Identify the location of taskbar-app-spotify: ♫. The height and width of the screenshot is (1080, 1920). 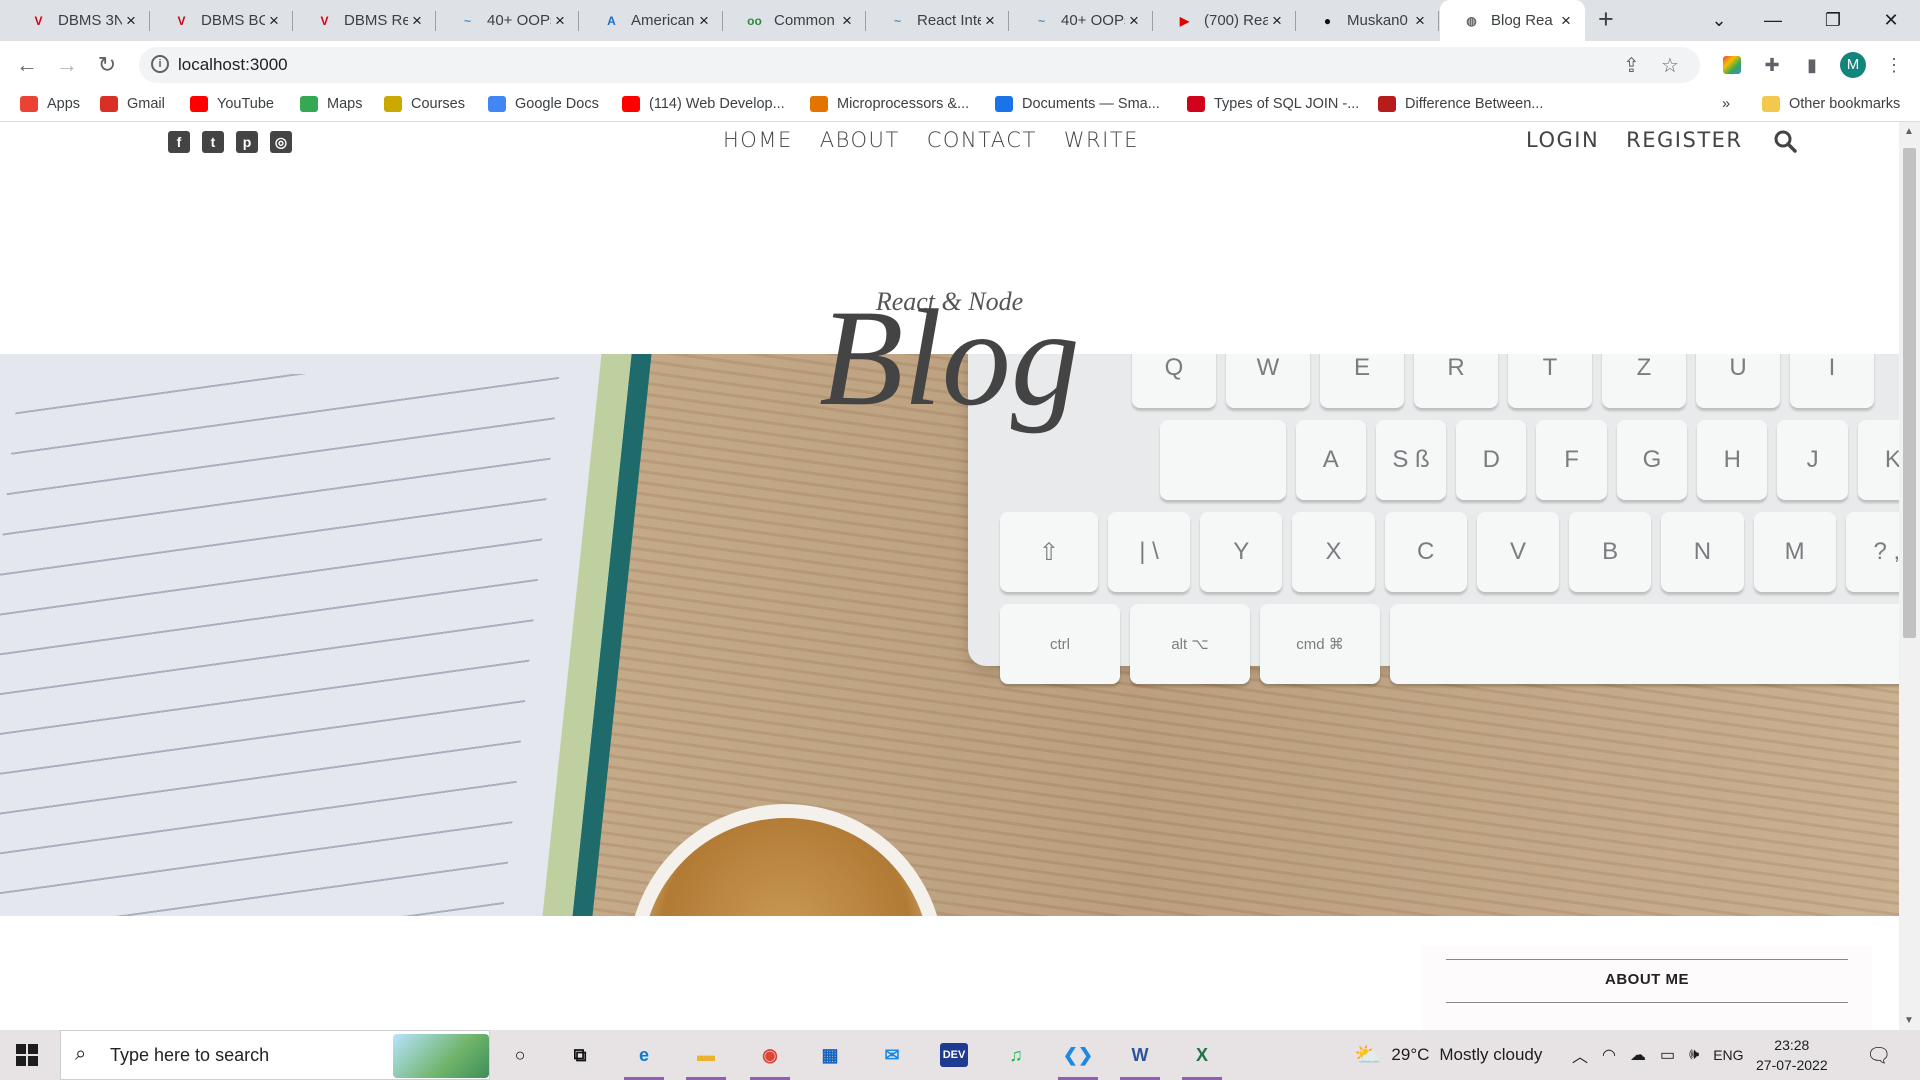
(1016, 1055).